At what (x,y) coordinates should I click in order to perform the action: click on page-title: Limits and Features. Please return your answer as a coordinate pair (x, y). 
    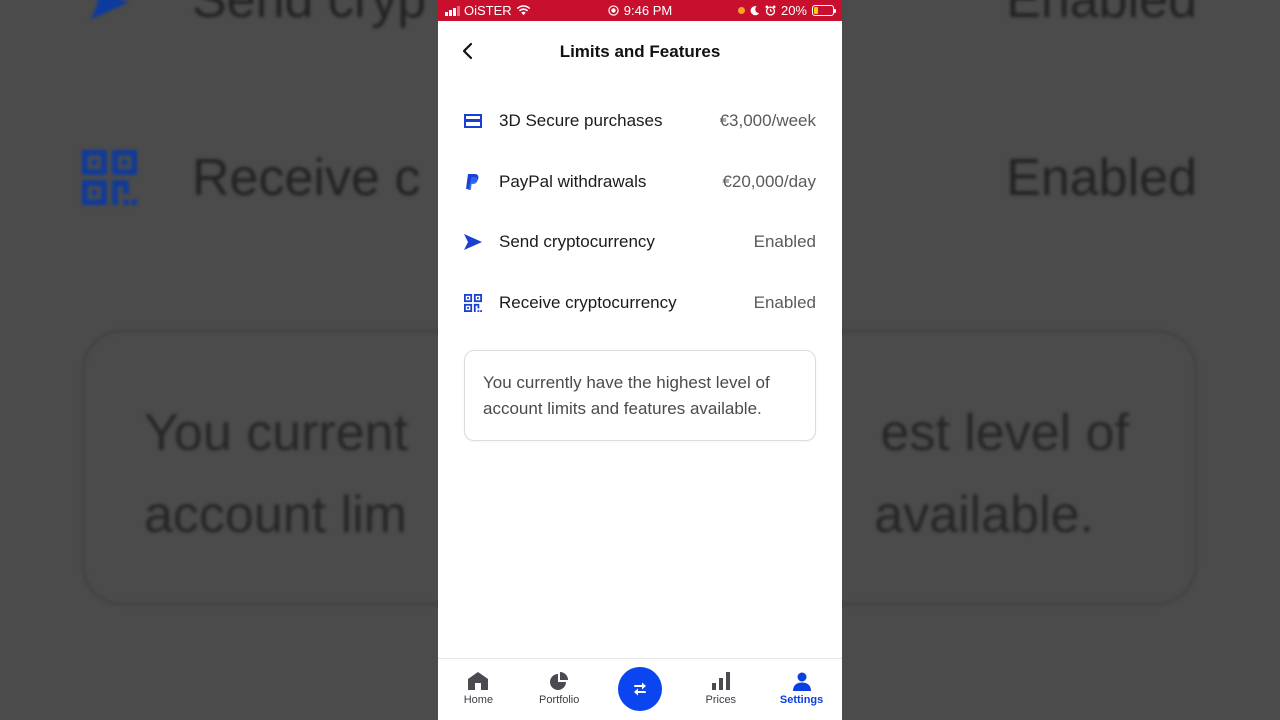
    Looking at the image, I should click on (640, 51).